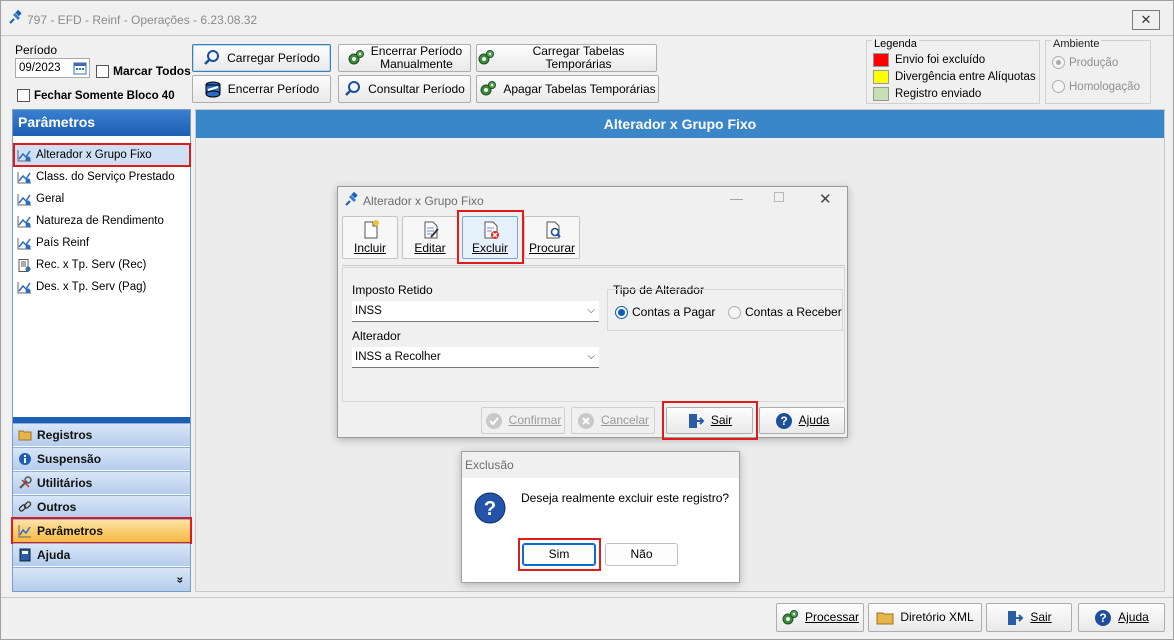 The width and height of the screenshot is (1174, 640). Describe the element at coordinates (1016, 617) in the screenshot. I see `exit-icon` at that location.